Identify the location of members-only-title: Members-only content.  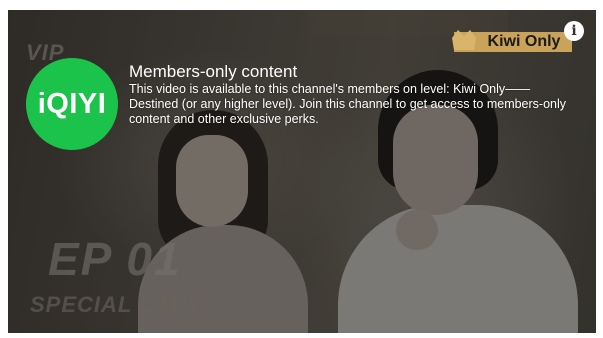
(213, 71).